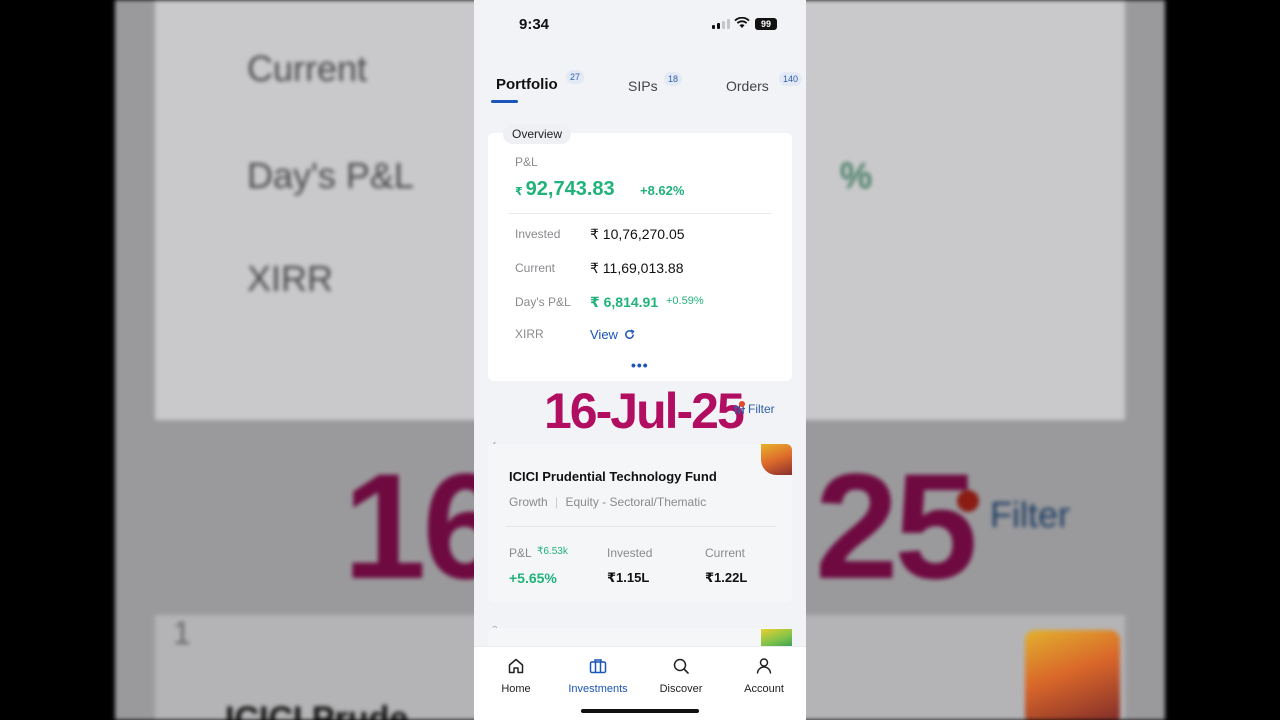  Describe the element at coordinates (516, 689) in the screenshot. I see `nav-home-label: Home` at that location.